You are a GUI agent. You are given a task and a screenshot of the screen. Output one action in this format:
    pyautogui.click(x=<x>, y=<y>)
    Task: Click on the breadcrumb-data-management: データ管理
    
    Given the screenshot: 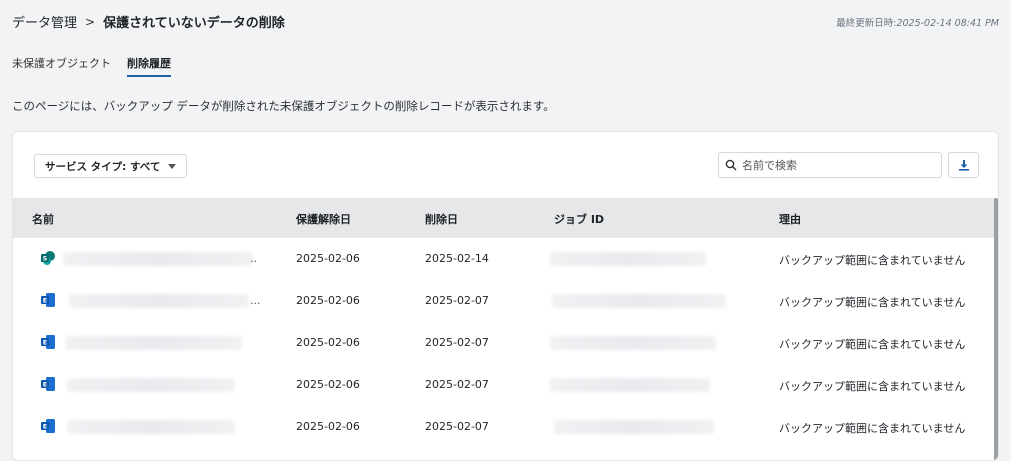 What is the action you would take?
    pyautogui.click(x=44, y=21)
    